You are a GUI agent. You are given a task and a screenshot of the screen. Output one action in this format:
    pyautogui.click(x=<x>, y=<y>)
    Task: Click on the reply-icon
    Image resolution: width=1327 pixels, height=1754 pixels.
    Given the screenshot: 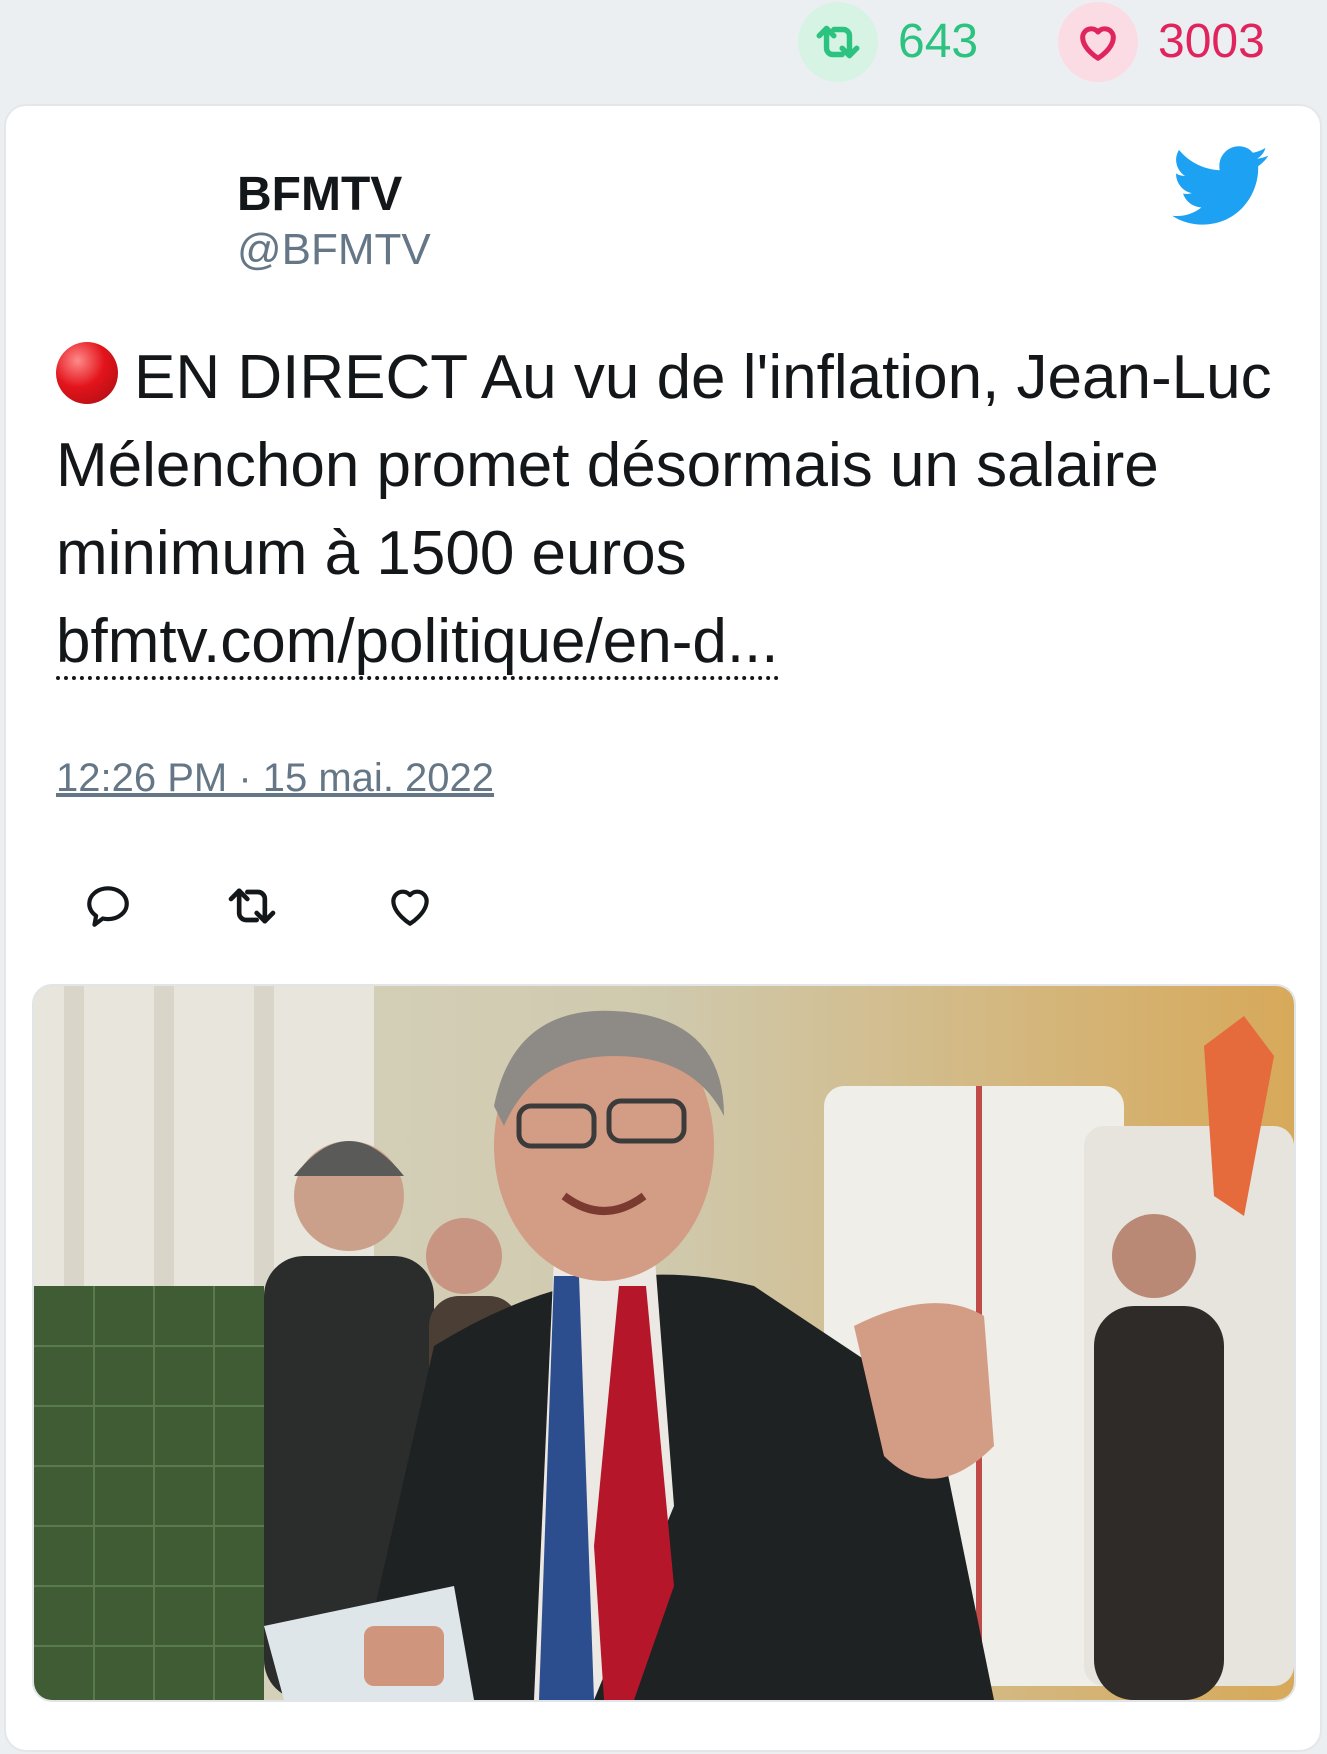 What is the action you would take?
    pyautogui.click(x=108, y=906)
    